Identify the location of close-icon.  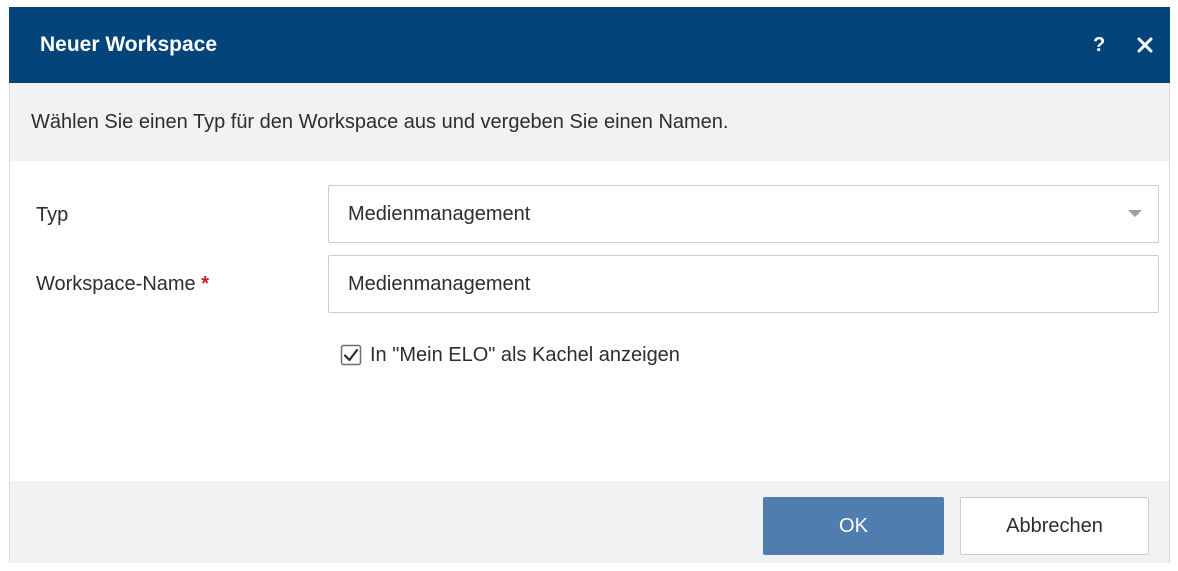
(1145, 45).